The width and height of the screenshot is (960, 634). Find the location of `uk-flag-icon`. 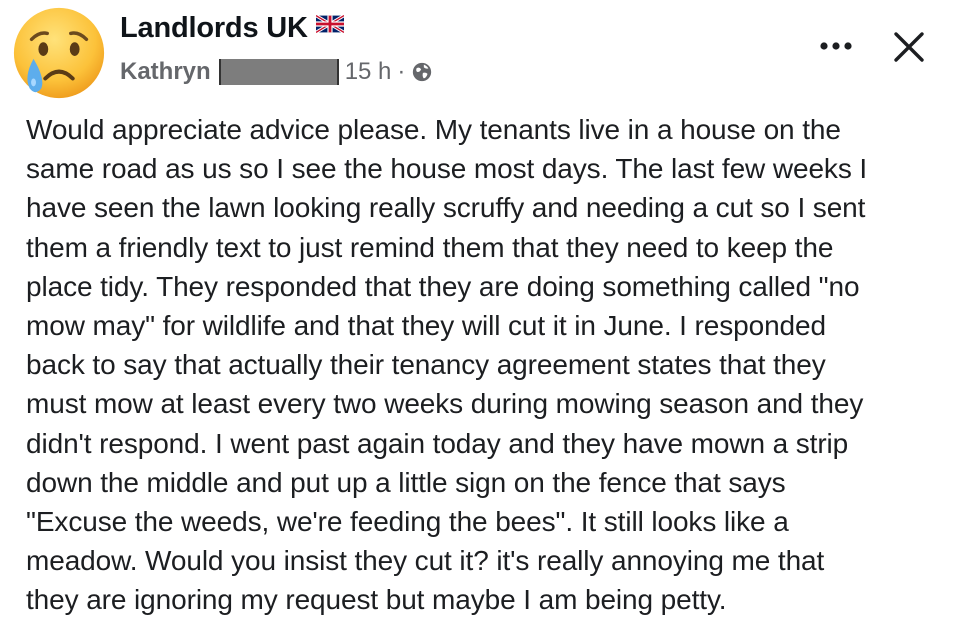

uk-flag-icon is located at coordinates (329, 24).